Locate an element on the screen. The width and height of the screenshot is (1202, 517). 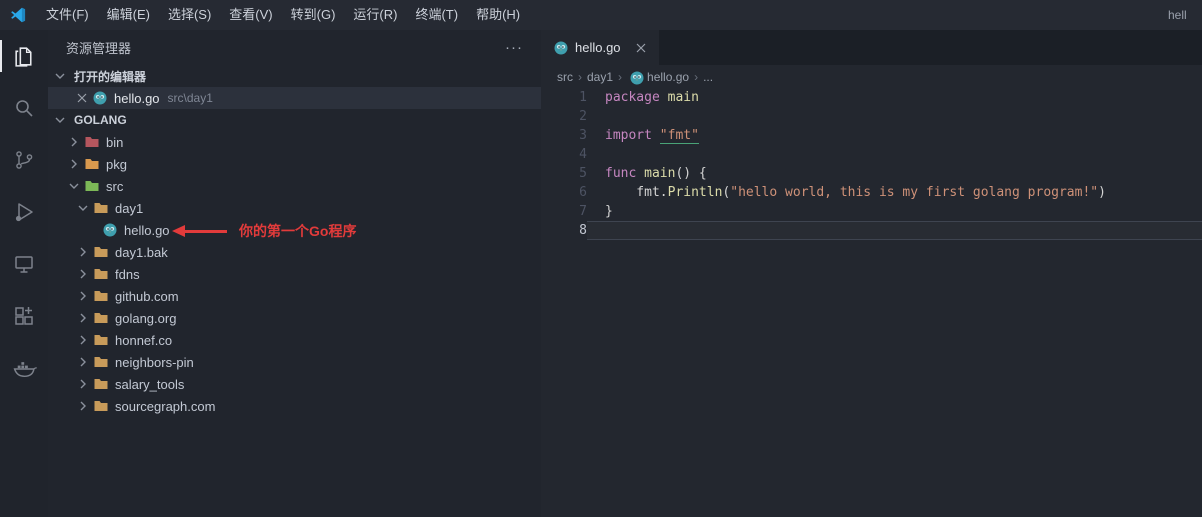
menu-selection: 选择(S) is located at coordinates (189, 15).